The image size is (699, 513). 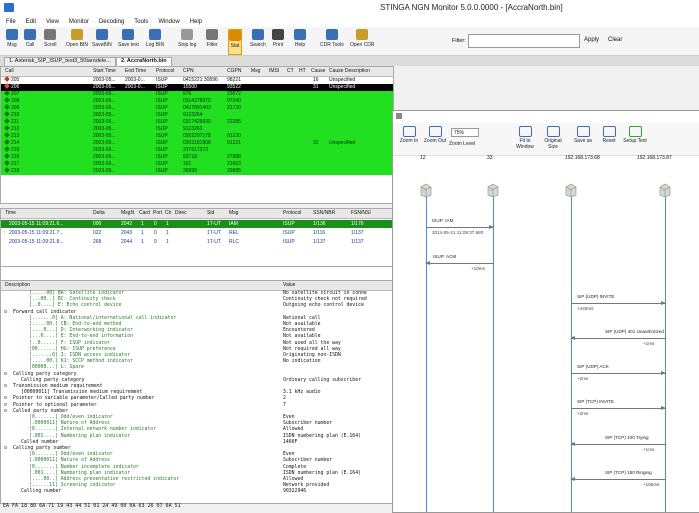 What do you see at coordinates (442, 220) in the screenshot?
I see `message-label: ISUP: IAM` at bounding box center [442, 220].